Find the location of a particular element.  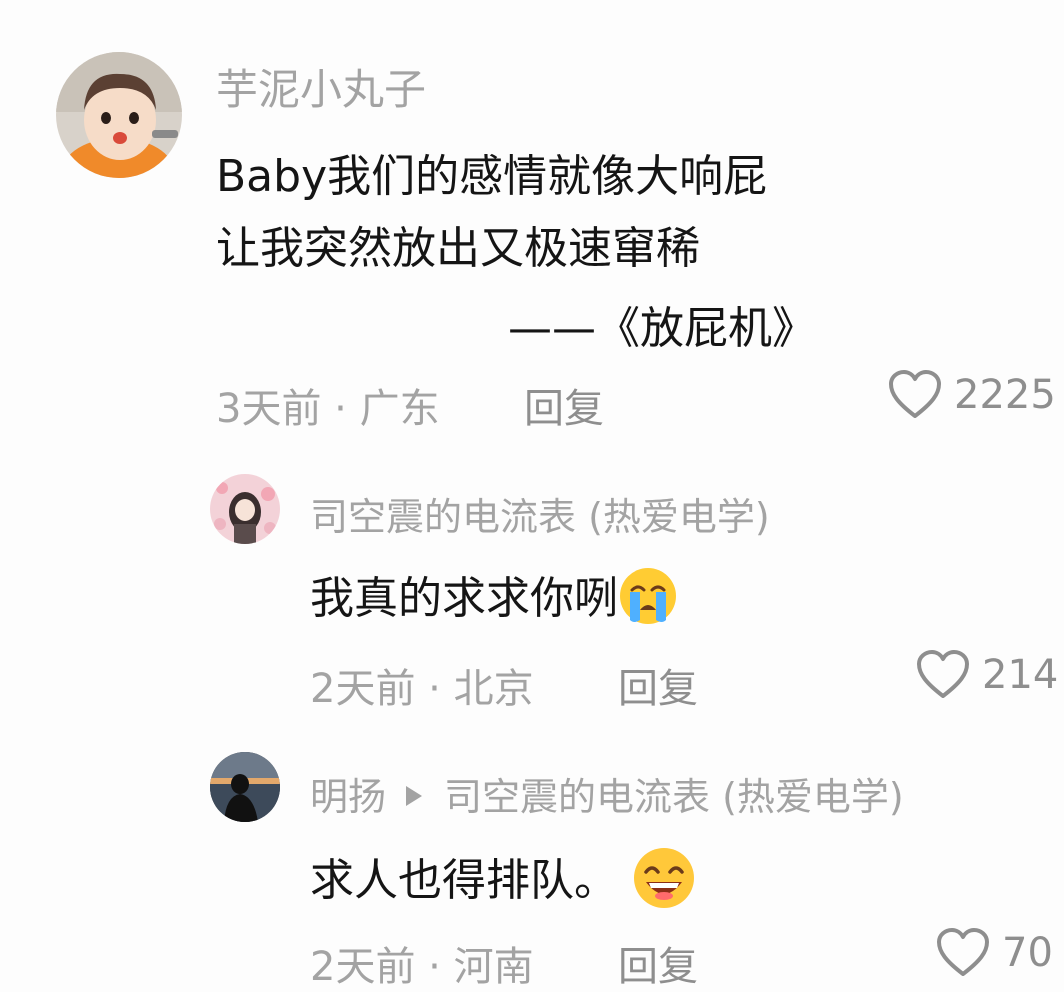

username-line: 明扬 司空震的电流表 (热爱电学) is located at coordinates (607, 793).